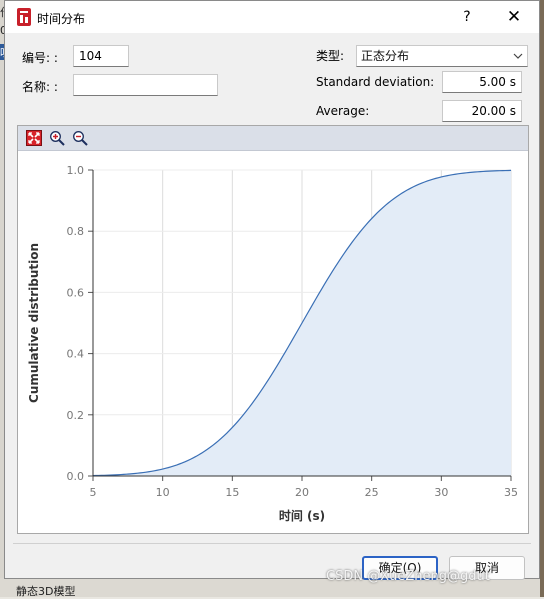  Describe the element at coordinates (482, 82) in the screenshot. I see `std-field: 5.00 s` at that location.